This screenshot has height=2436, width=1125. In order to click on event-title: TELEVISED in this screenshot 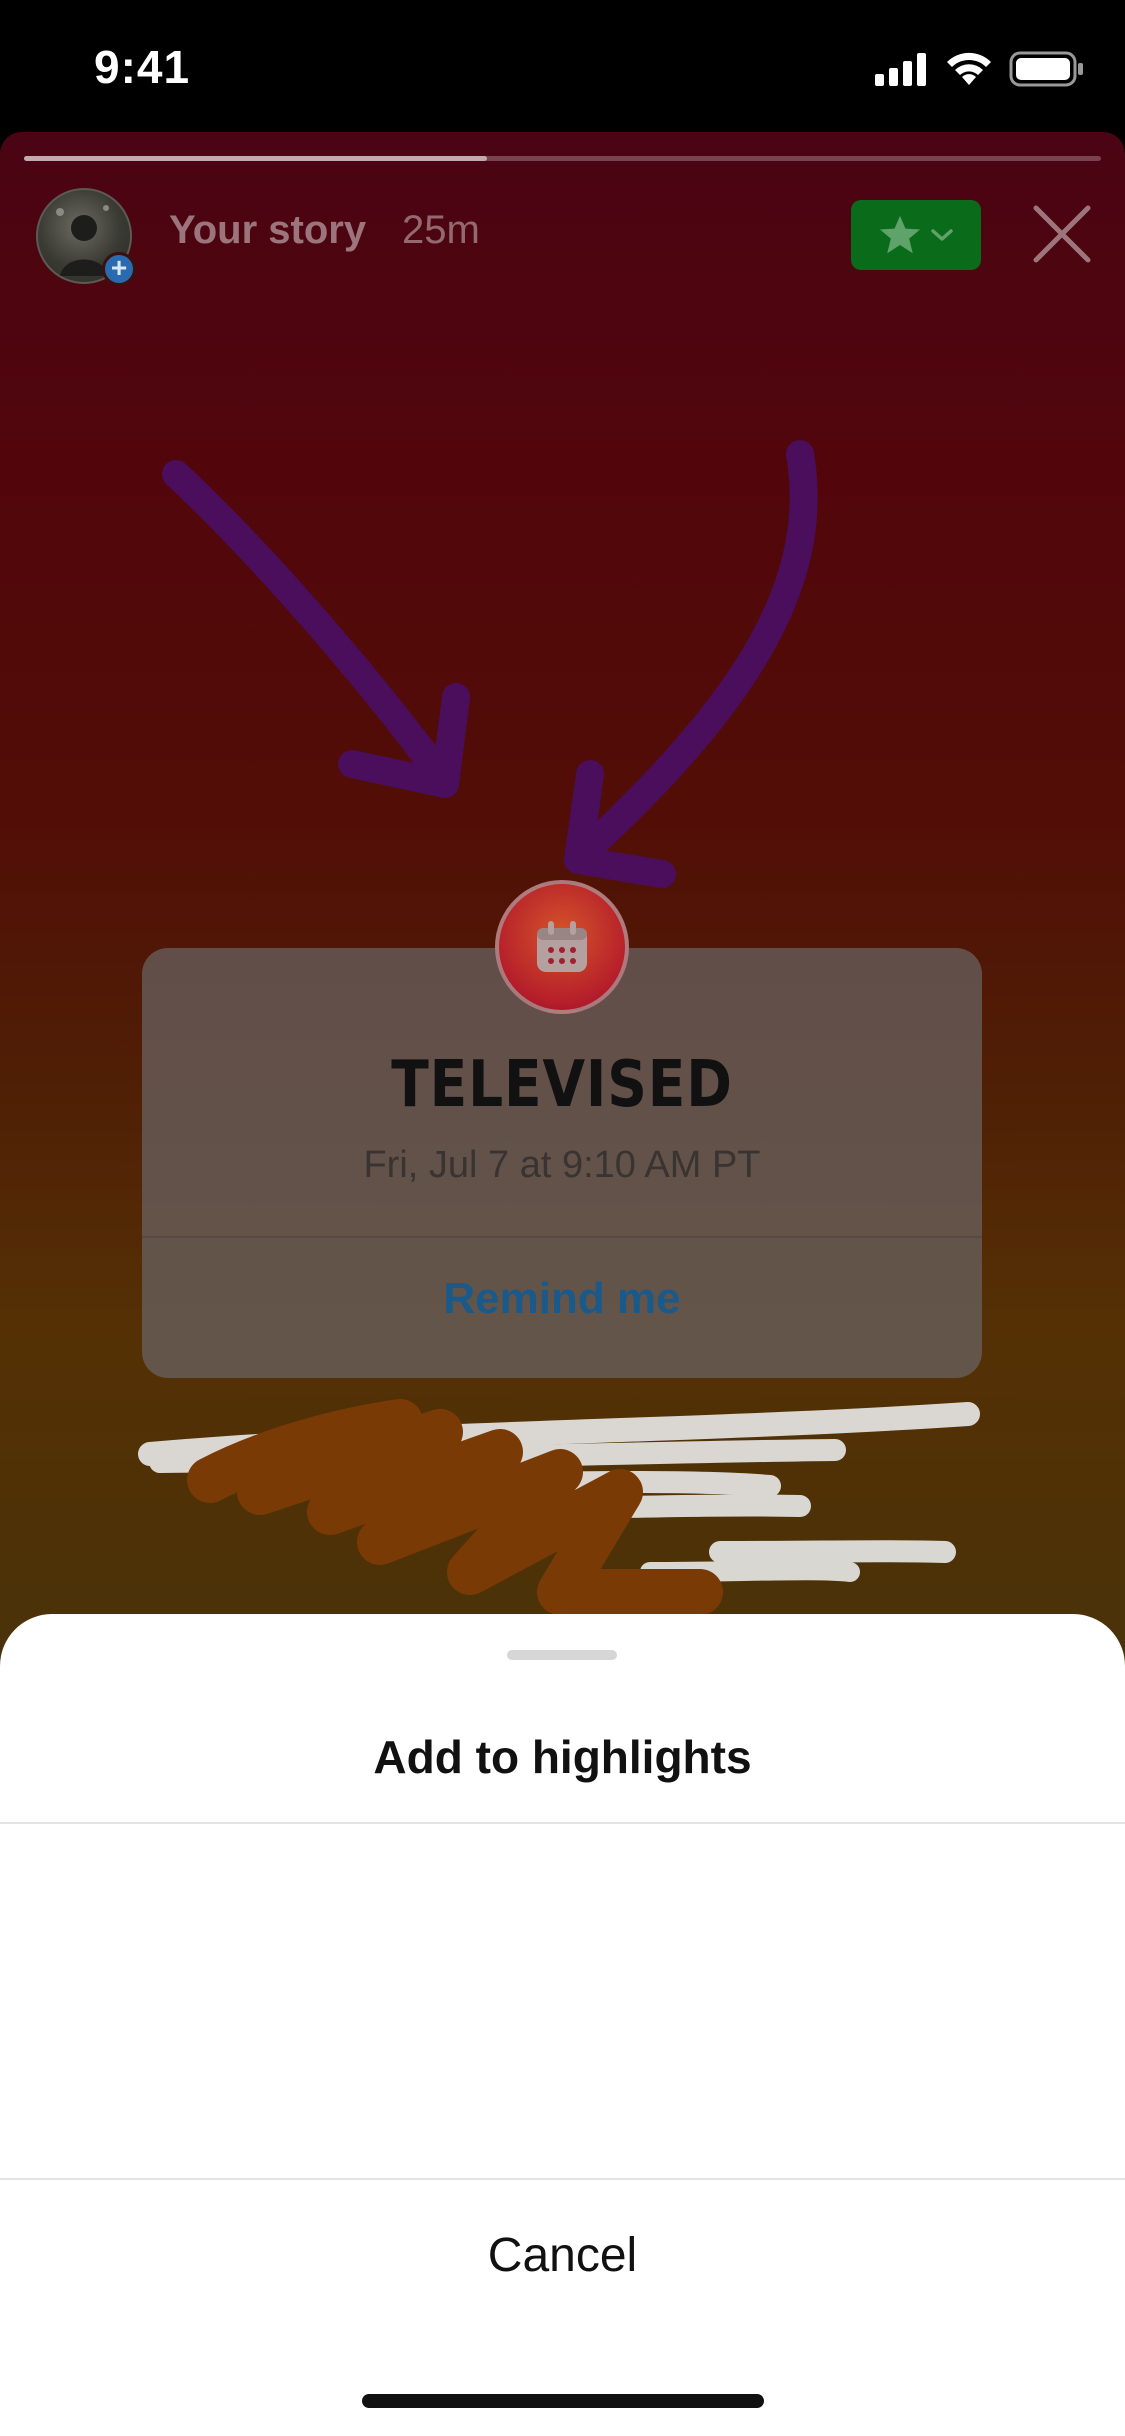, I will do `click(562, 1085)`.